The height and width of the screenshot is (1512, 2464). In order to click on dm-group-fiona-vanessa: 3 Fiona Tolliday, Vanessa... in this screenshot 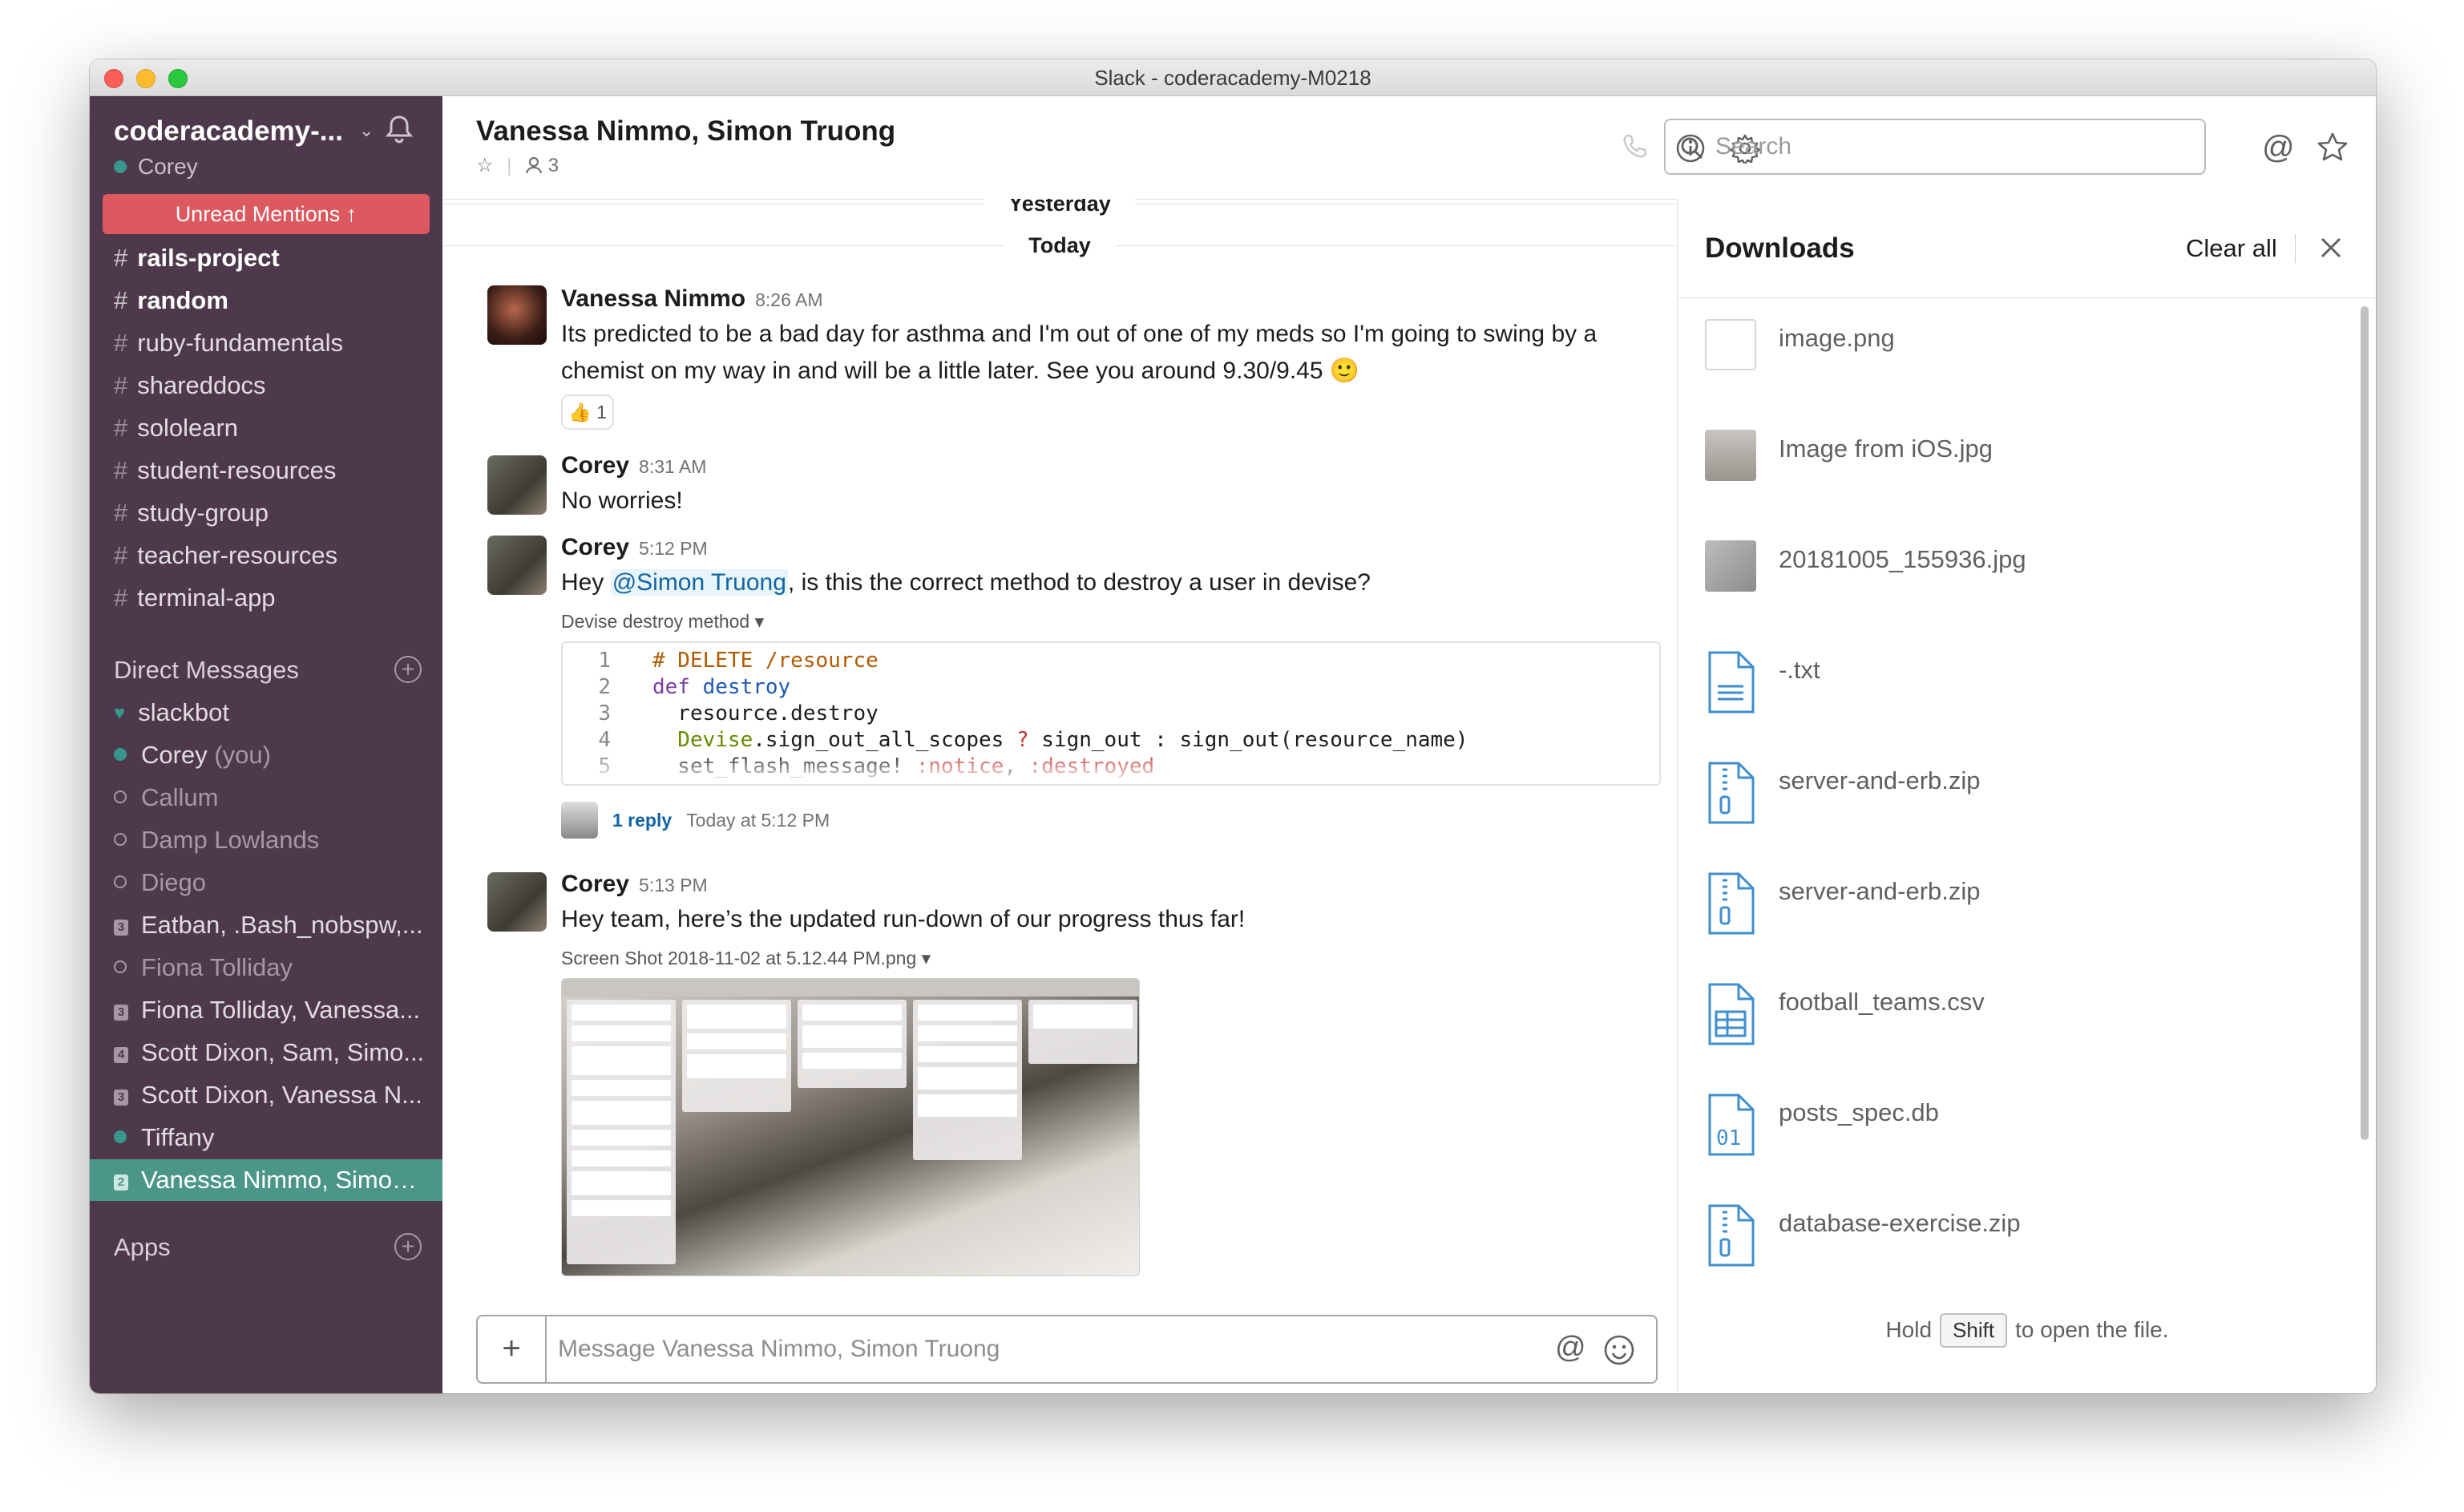, I will do `click(270, 1010)`.